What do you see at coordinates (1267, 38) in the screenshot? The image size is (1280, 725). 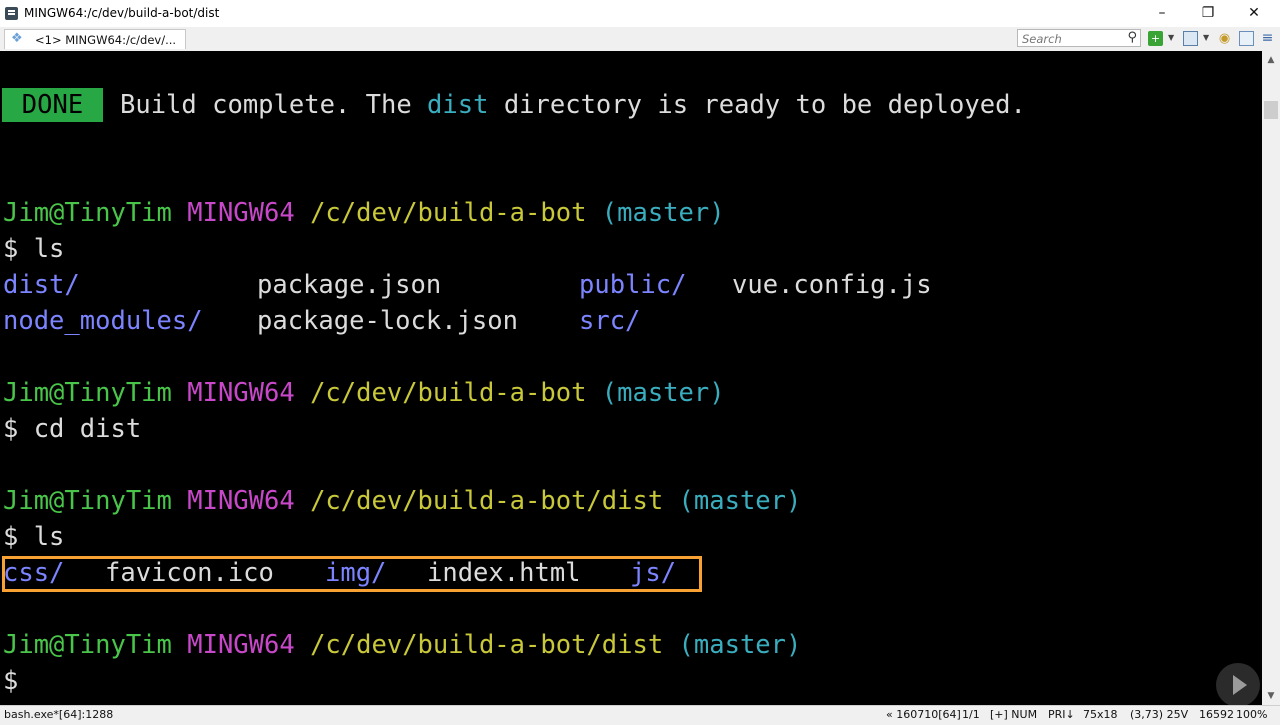 I see `menu-icon: ≡` at bounding box center [1267, 38].